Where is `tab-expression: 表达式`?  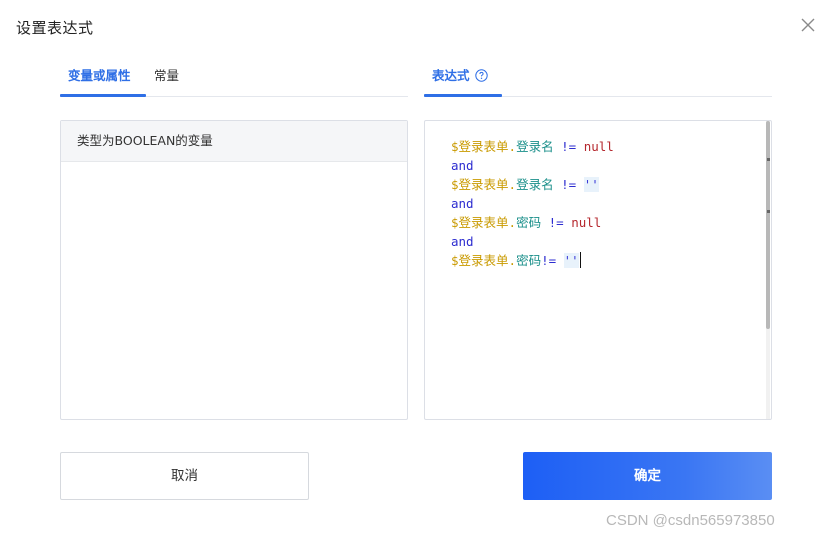 tab-expression: 表达式 is located at coordinates (460, 74).